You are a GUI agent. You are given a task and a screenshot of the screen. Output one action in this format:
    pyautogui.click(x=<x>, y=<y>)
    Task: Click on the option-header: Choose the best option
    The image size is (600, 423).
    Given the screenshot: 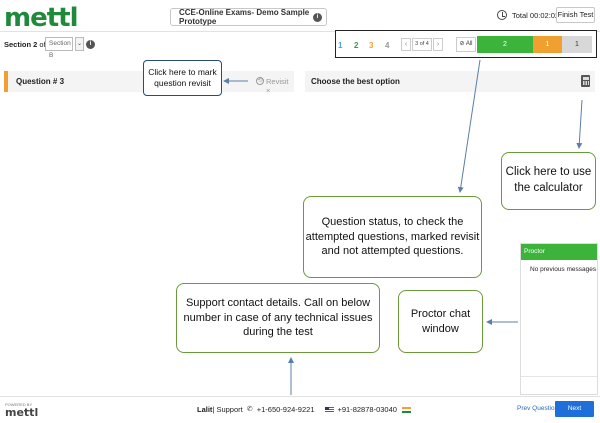 What is the action you would take?
    pyautogui.click(x=450, y=81)
    